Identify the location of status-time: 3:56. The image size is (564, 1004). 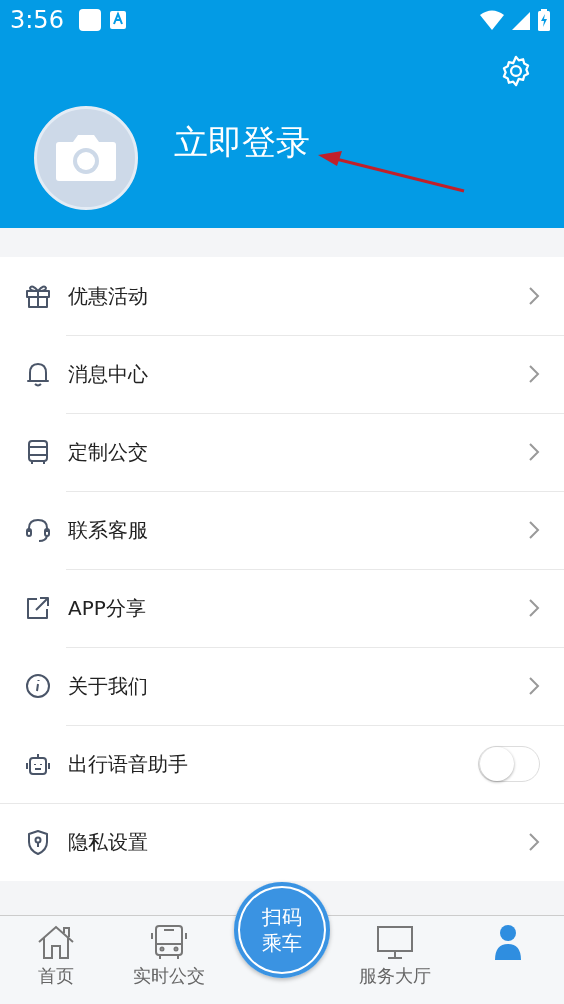
(37, 20).